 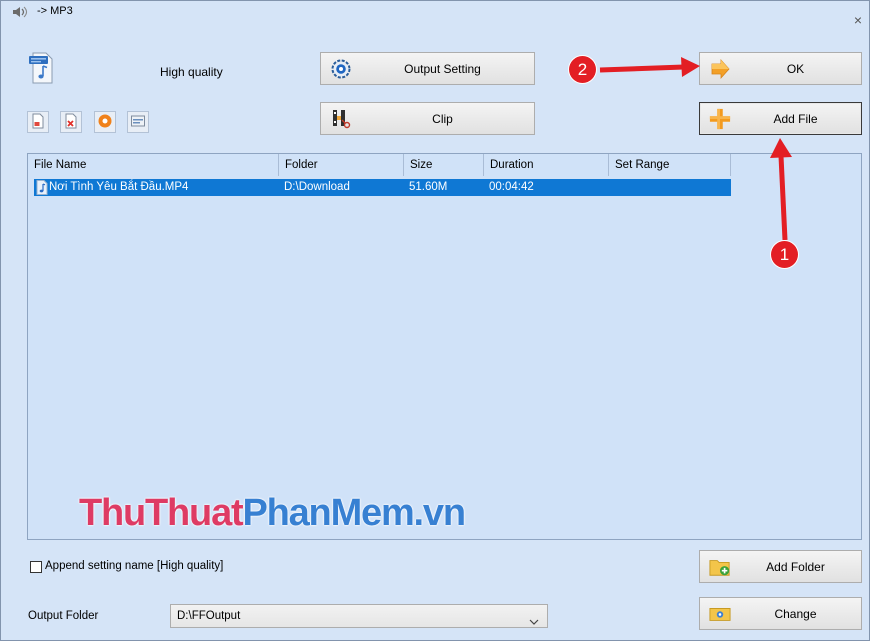 I want to click on column-header-file-name: File Name, so click(x=153, y=165).